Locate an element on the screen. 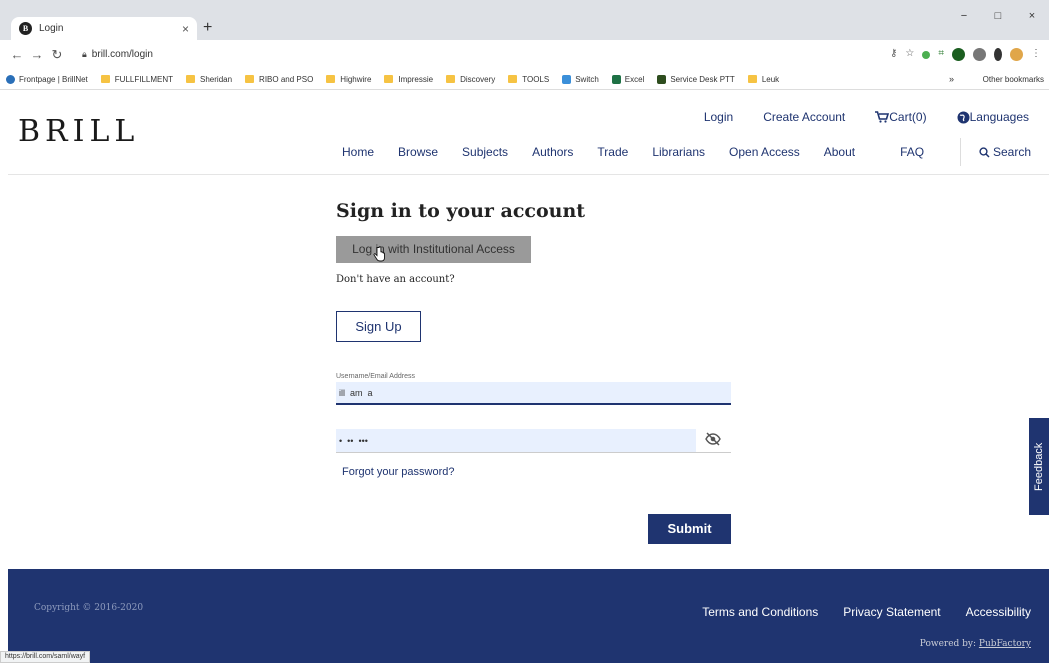 This screenshot has width=1049, height=663. forward-icon: → is located at coordinates (37, 54).